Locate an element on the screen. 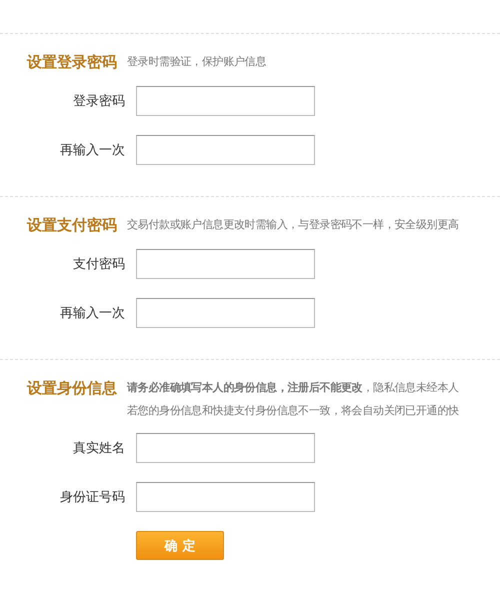 The image size is (500, 607). hint-text: 请务必准确填写本人的身份信息，注册后不能更改，隐私信息未经本人 is located at coordinates (293, 388).